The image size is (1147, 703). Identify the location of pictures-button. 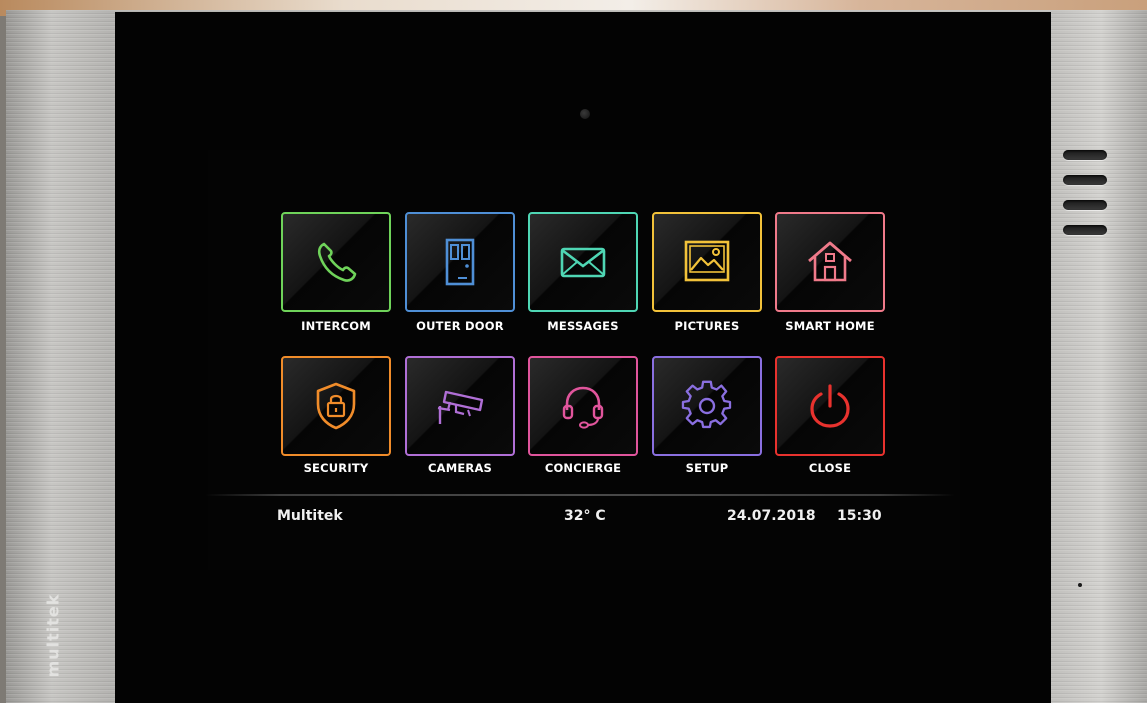
(707, 262).